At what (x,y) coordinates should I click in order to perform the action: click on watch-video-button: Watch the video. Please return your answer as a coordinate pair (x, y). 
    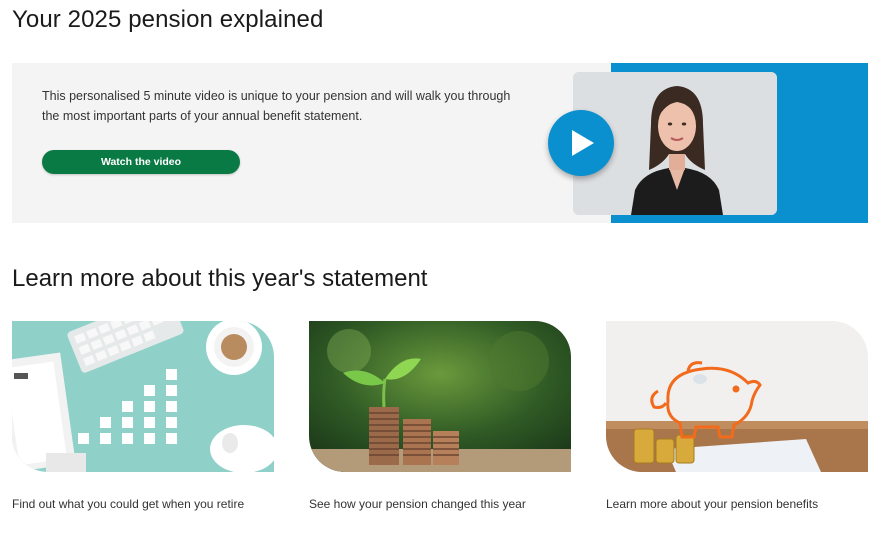
    Looking at the image, I should click on (141, 162).